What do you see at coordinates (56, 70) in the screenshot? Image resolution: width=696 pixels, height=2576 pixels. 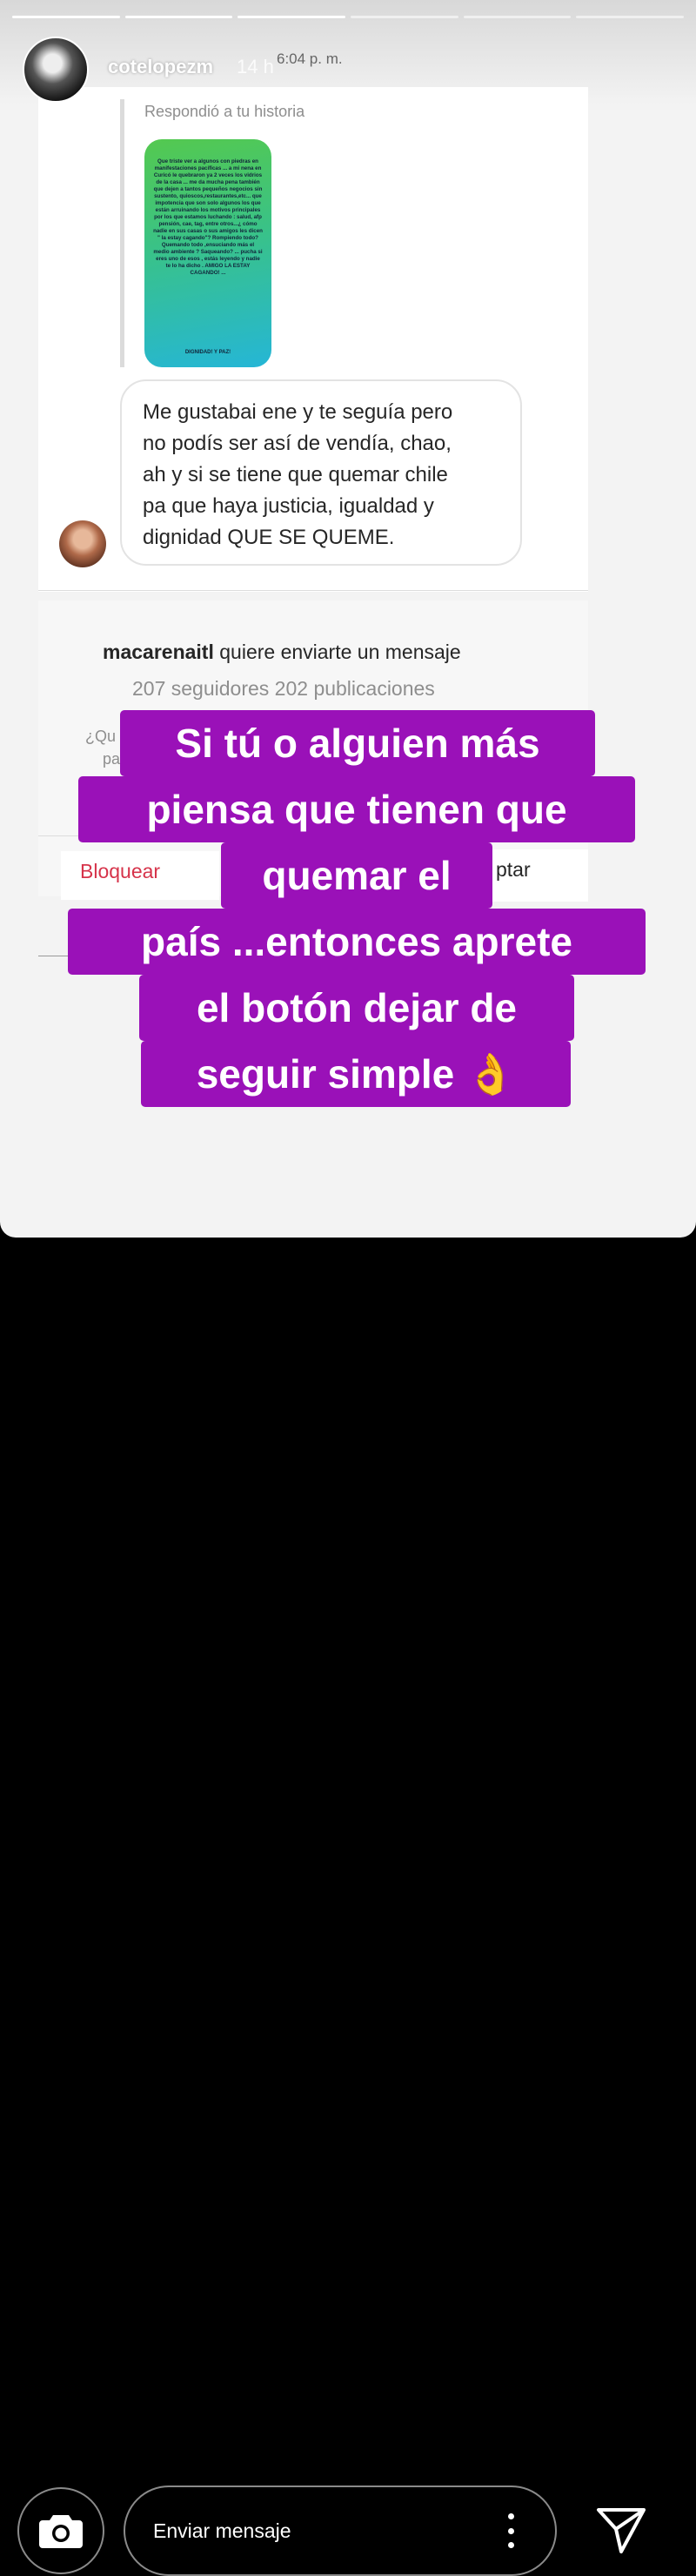 I see `story-author-avatar` at bounding box center [56, 70].